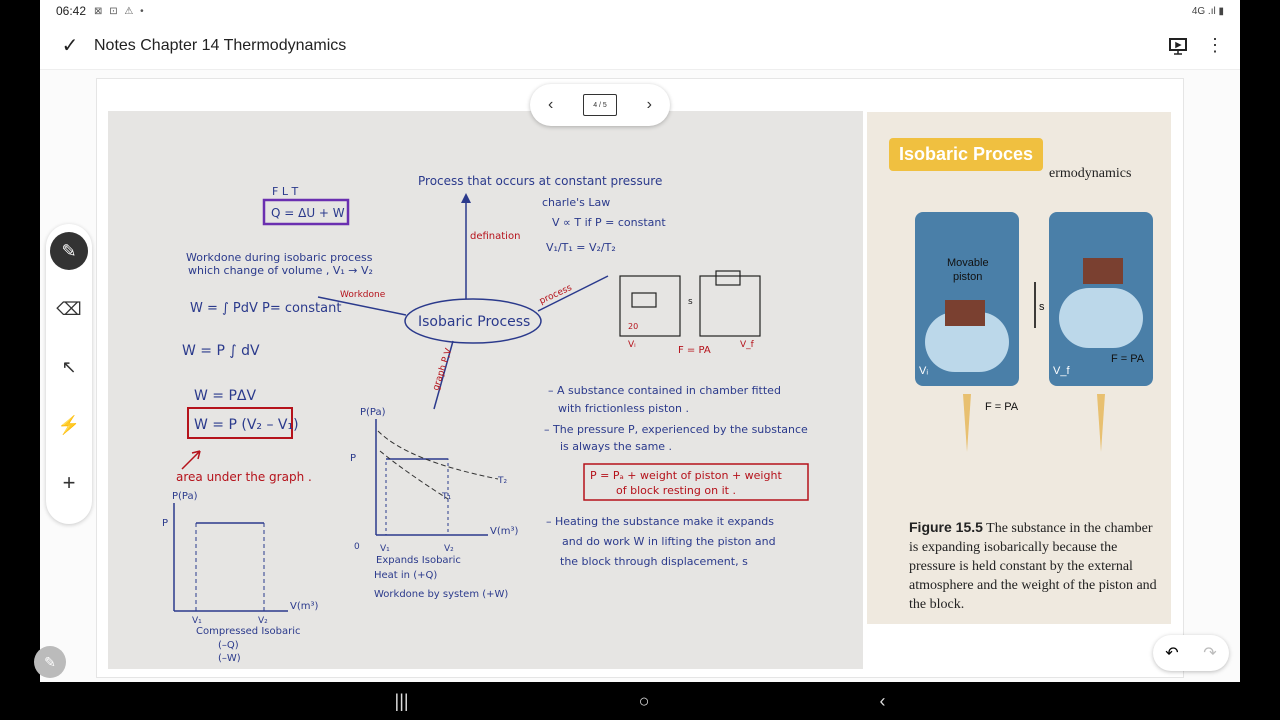 This screenshot has width=1280, height=720. What do you see at coordinates (504, 531) in the screenshot?
I see `graph2-xlabel: V(m³)` at bounding box center [504, 531].